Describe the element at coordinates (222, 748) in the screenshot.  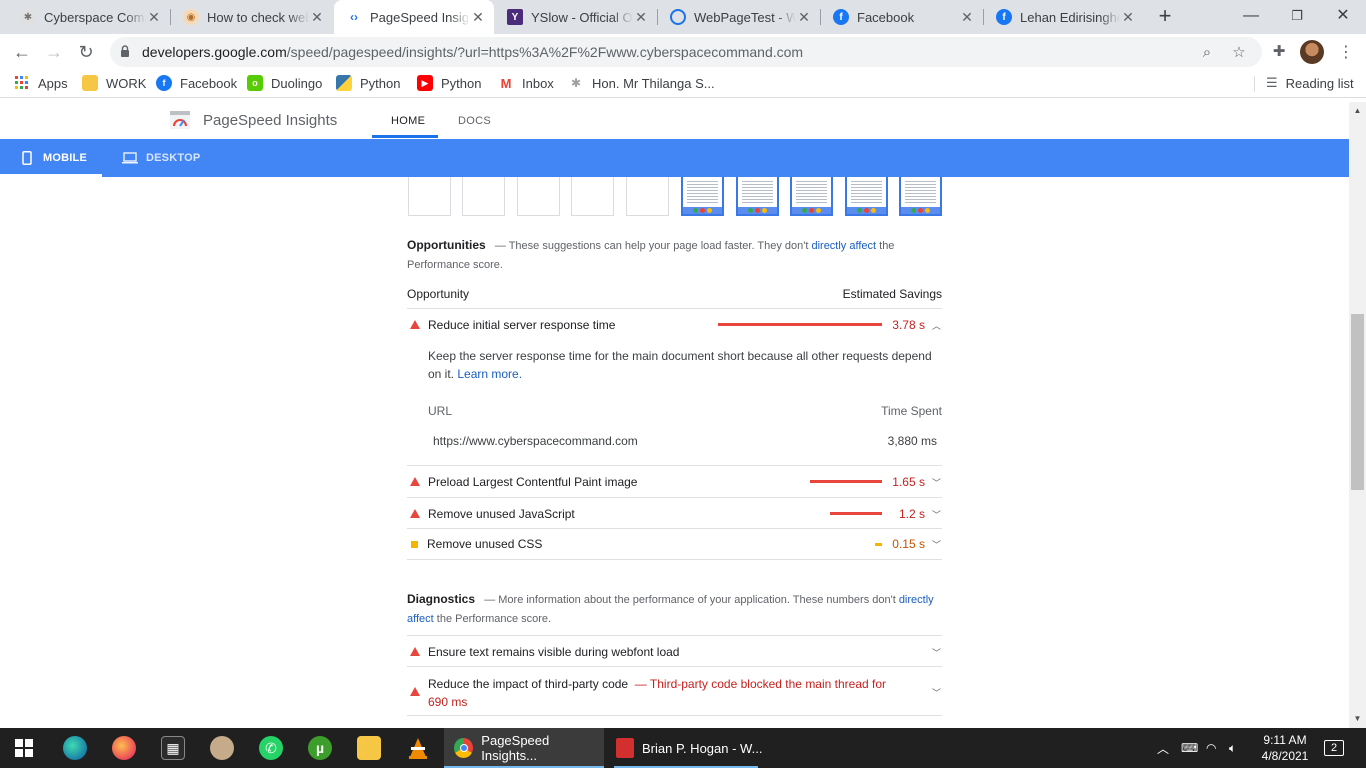
I see `paint-icon` at that location.